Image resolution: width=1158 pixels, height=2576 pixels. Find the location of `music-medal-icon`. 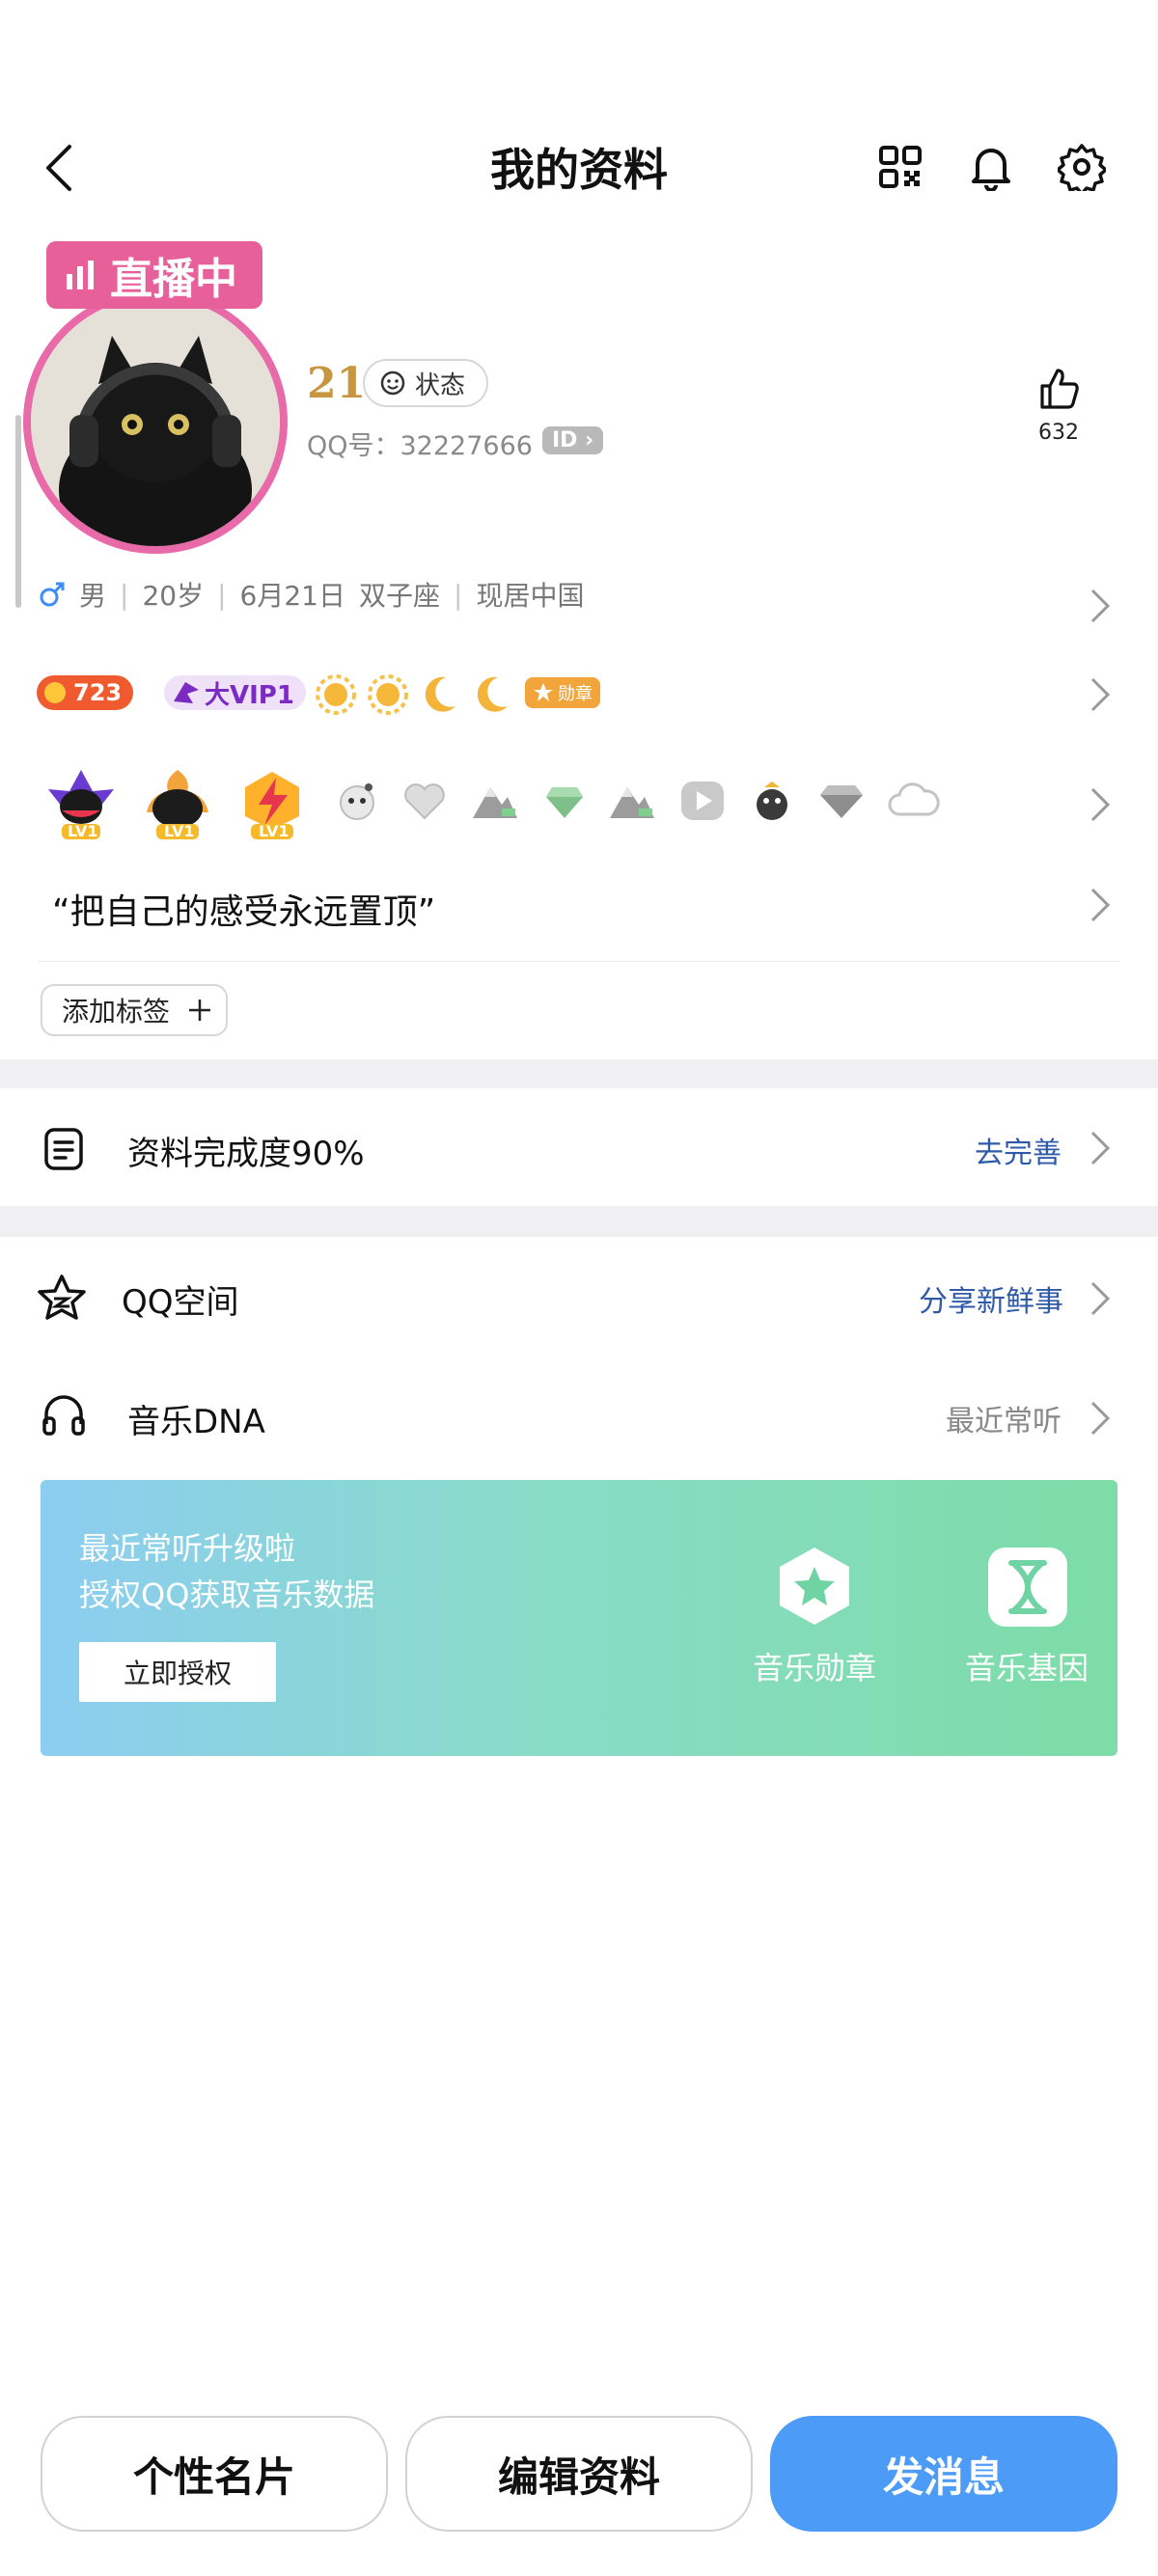

music-medal-icon is located at coordinates (814, 1587).